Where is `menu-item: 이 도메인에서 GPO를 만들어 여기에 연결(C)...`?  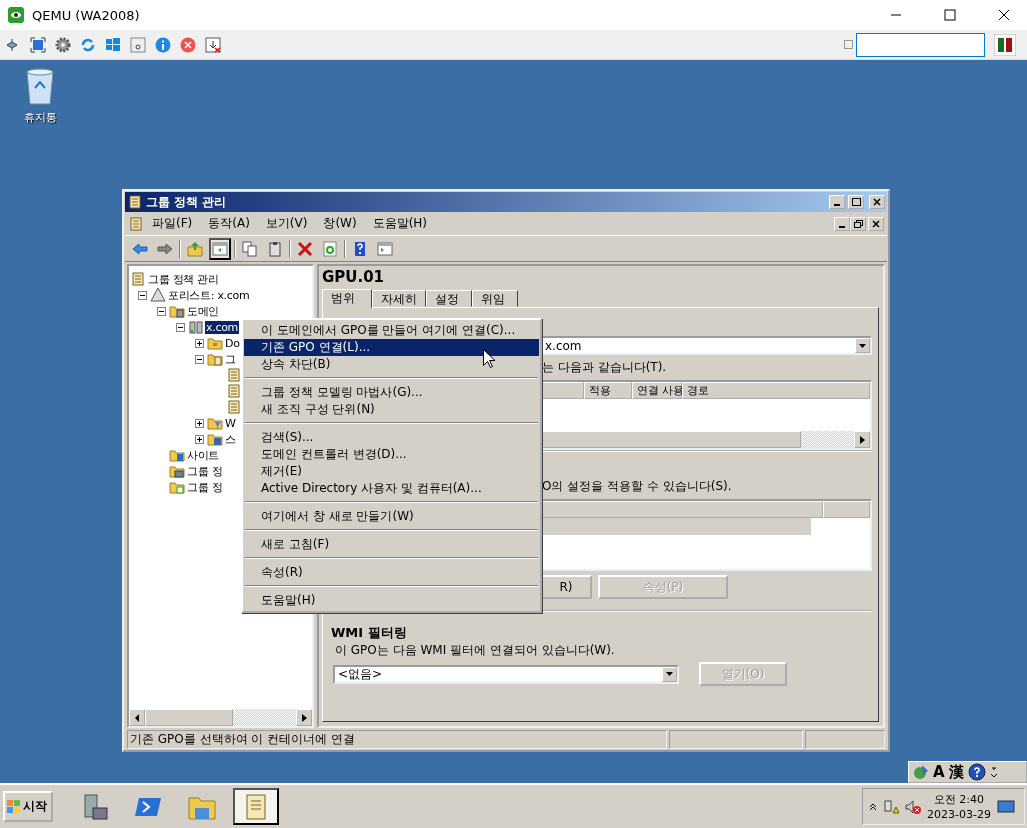 menu-item: 이 도메인에서 GPO를 만들어 여기에 연결(C)... is located at coordinates (391, 330).